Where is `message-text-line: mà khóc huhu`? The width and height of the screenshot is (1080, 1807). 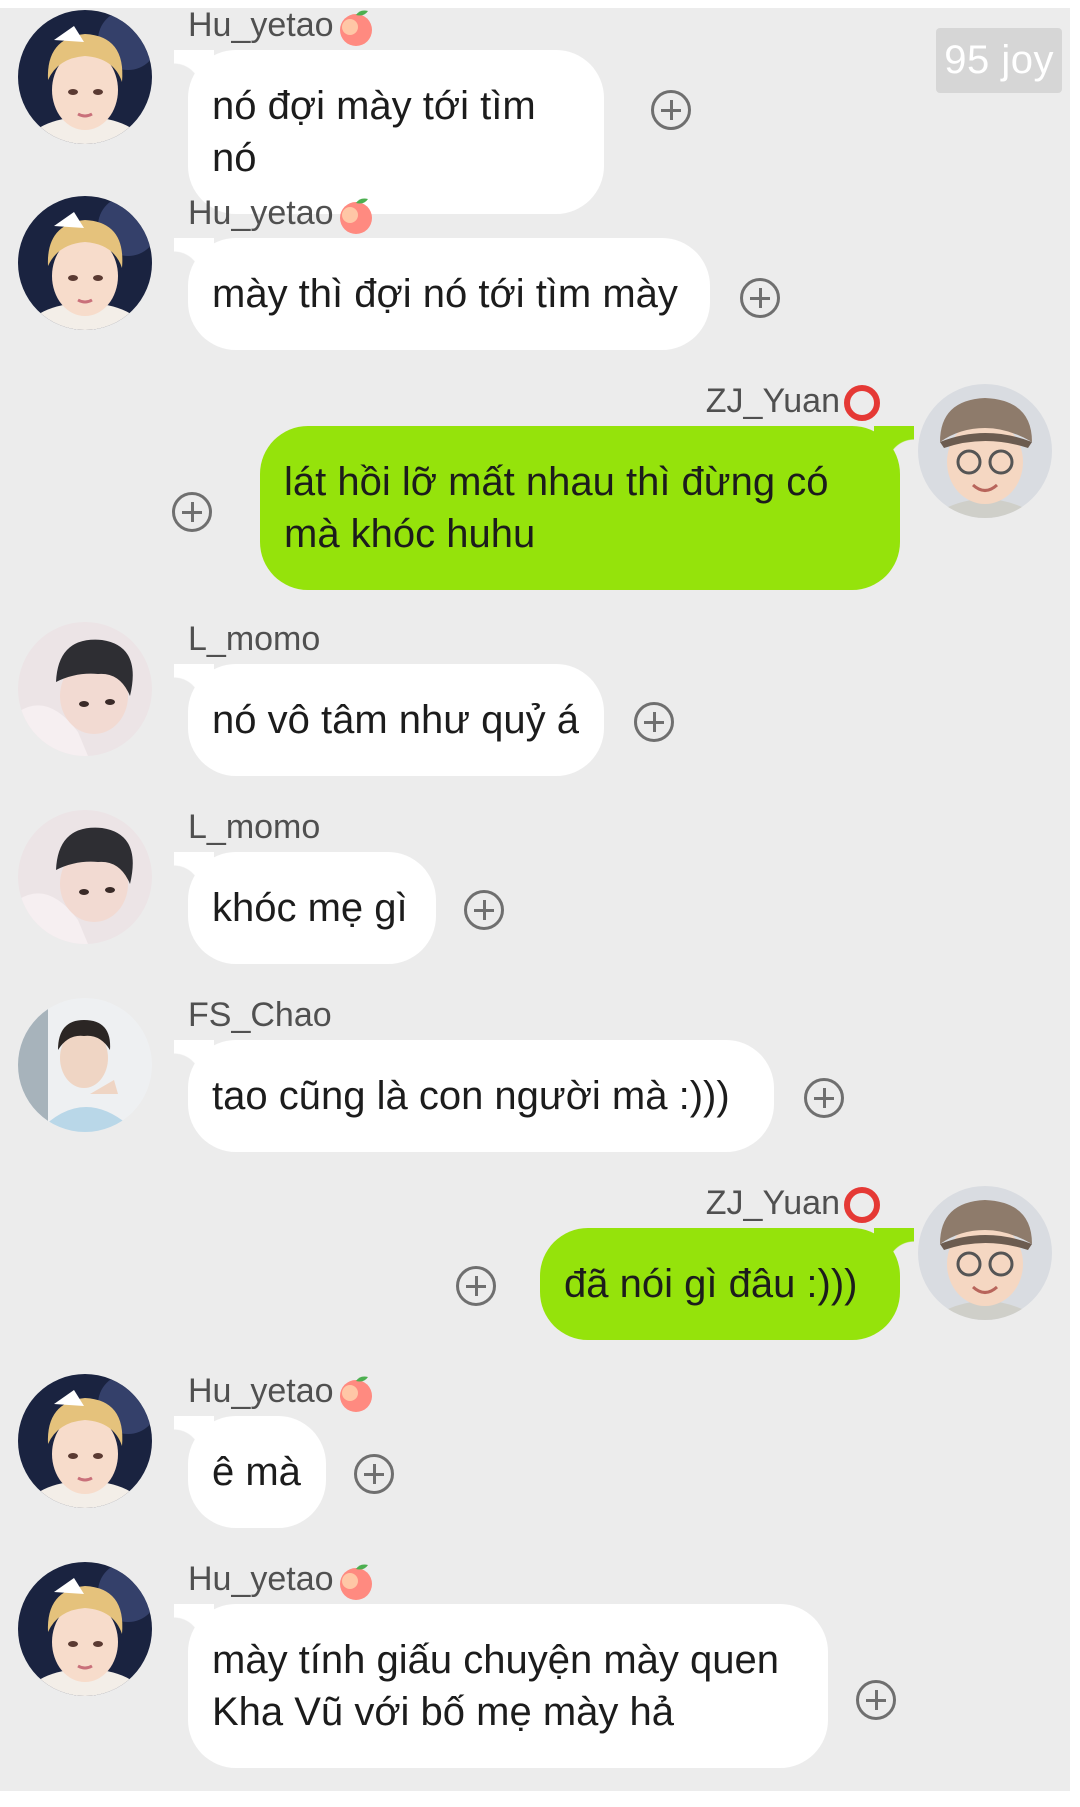 message-text-line: mà khóc huhu is located at coordinates (410, 534).